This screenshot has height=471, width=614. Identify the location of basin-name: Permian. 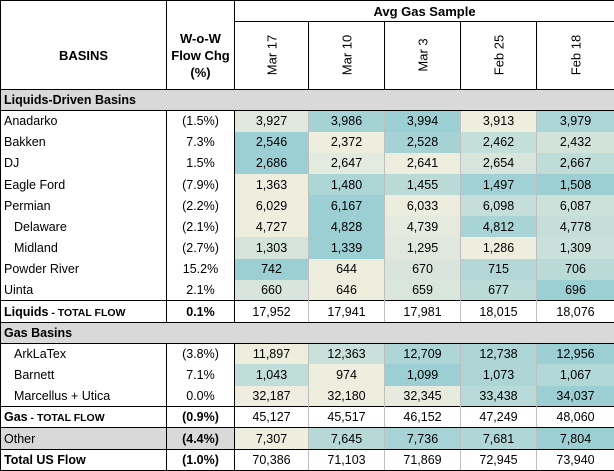
(83, 206).